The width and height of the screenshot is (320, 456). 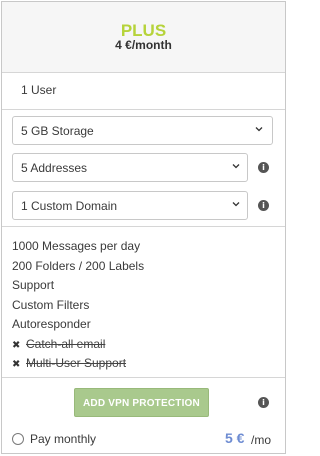 What do you see at coordinates (76, 246) in the screenshot?
I see `feature-label: 1000 Messages per day` at bounding box center [76, 246].